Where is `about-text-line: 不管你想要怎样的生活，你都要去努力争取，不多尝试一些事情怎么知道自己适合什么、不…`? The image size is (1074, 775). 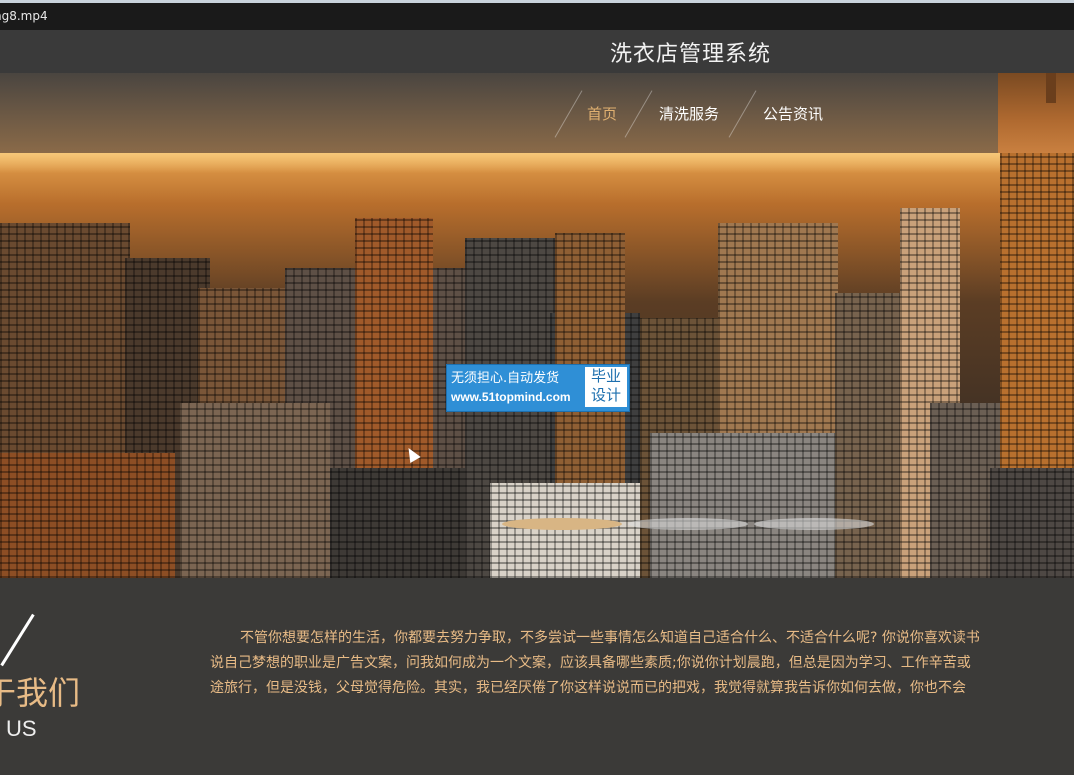
about-text-line: 不管你想要怎样的生活，你都要去努力争取，不多尝试一些事情怎么知道自己适合什么、不… is located at coordinates (610, 638).